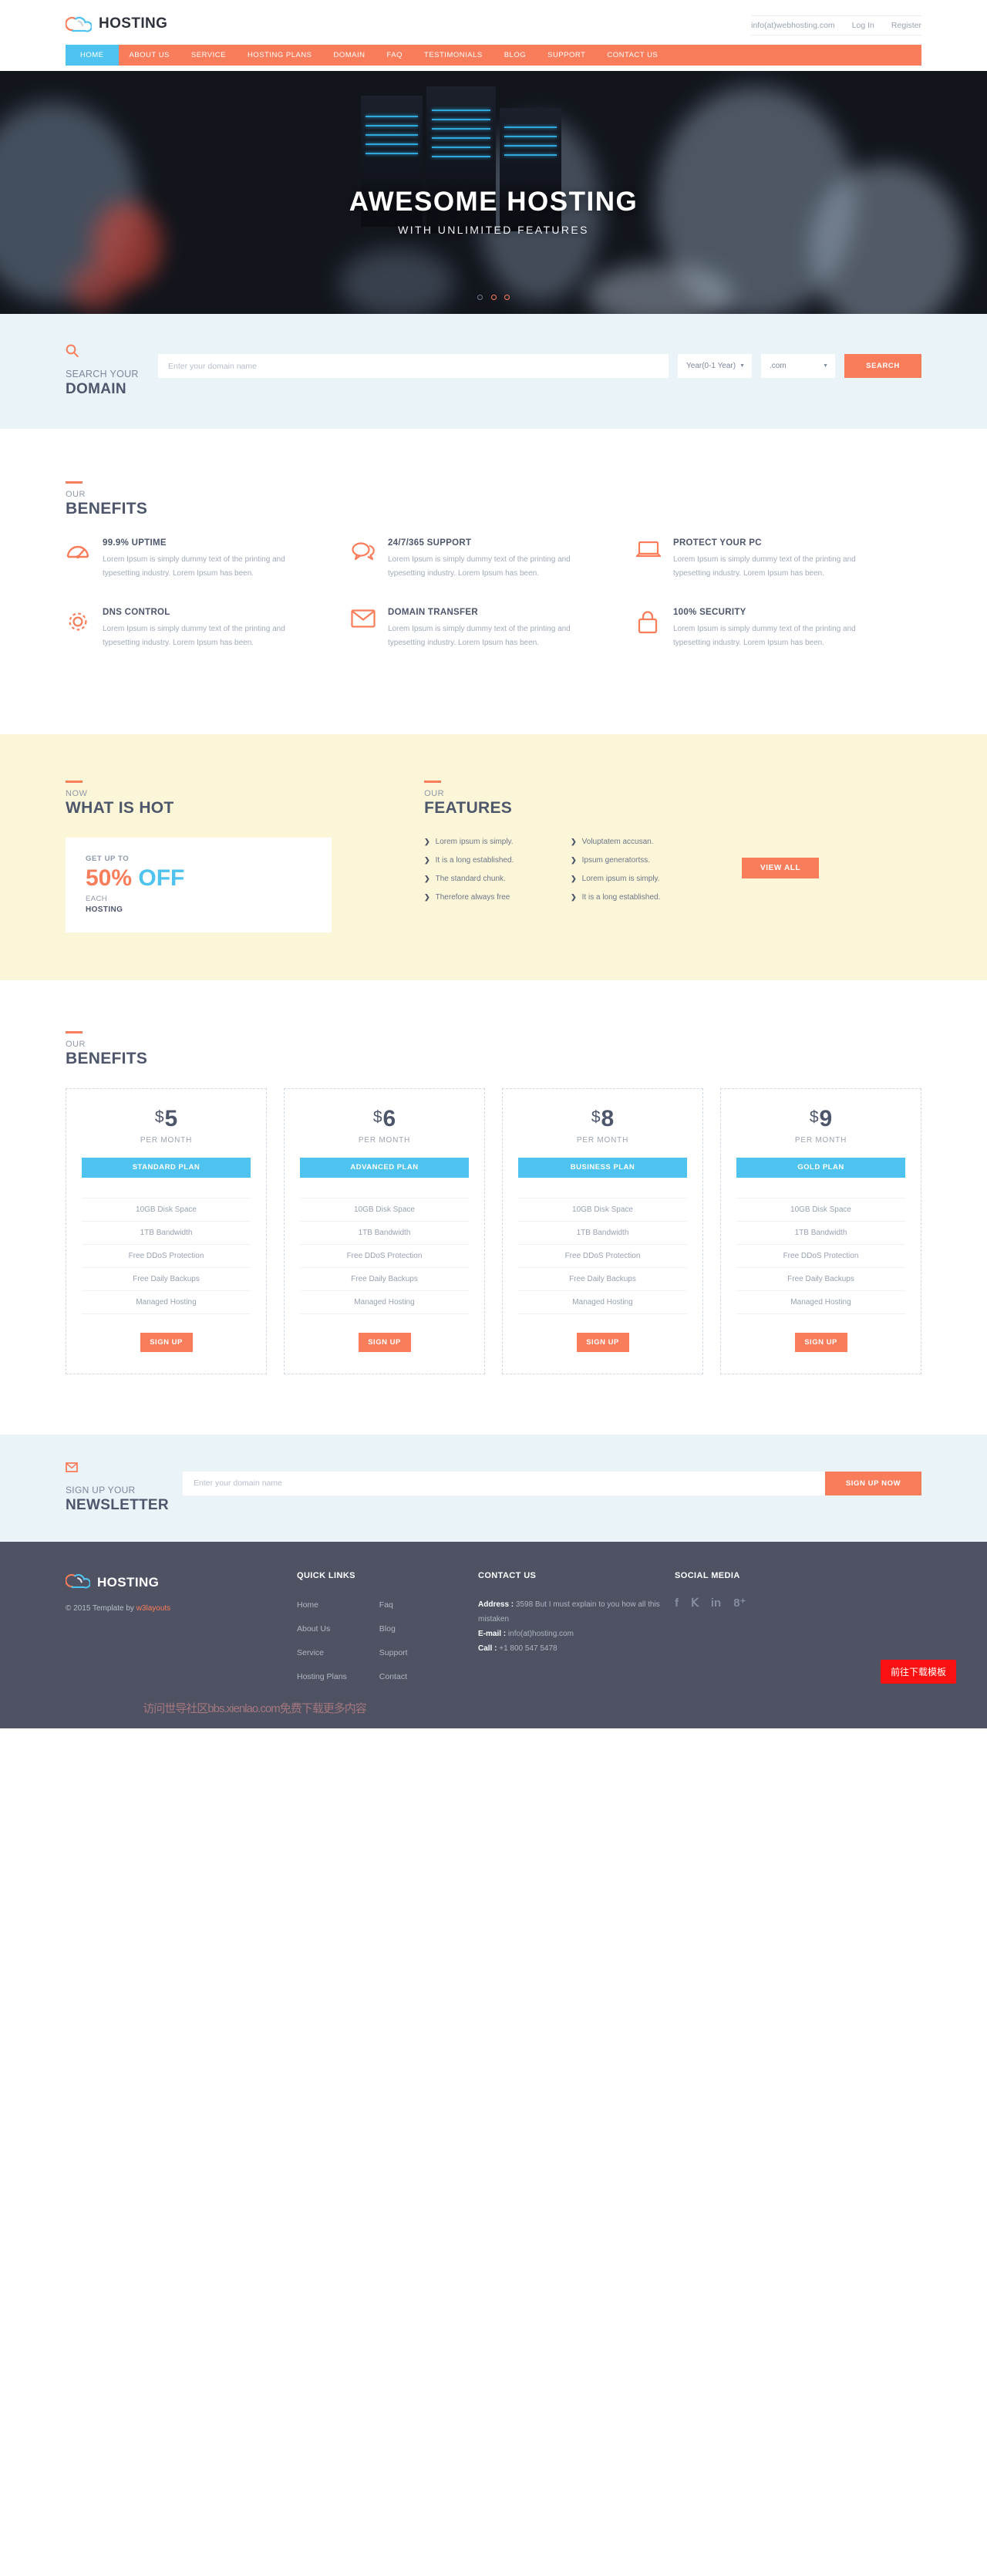 Image resolution: width=987 pixels, height=2576 pixels. Describe the element at coordinates (387, 1629) in the screenshot. I see `footer-link: Blog` at that location.